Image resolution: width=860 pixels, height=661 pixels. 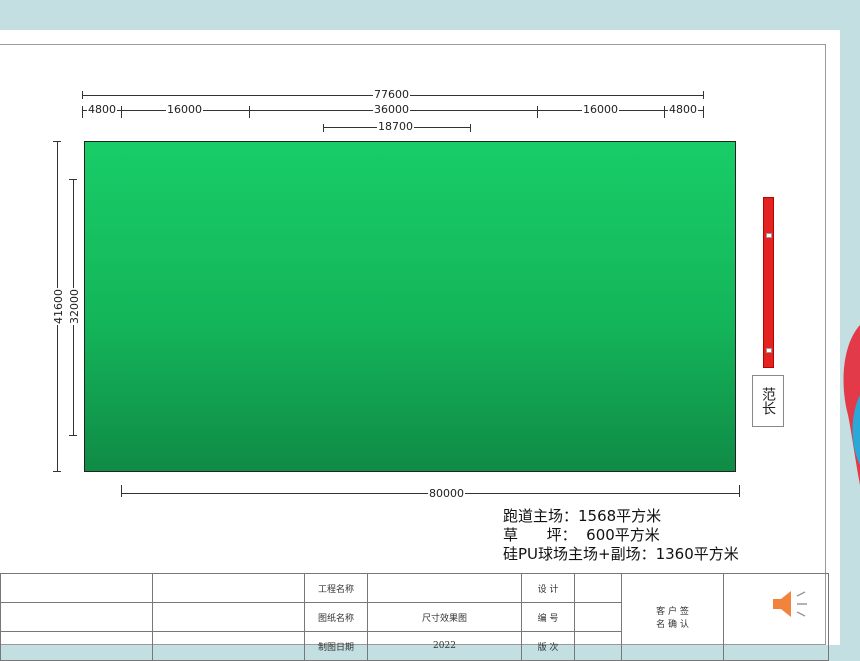 What do you see at coordinates (791, 604) in the screenshot?
I see `speaker-icon` at bounding box center [791, 604].